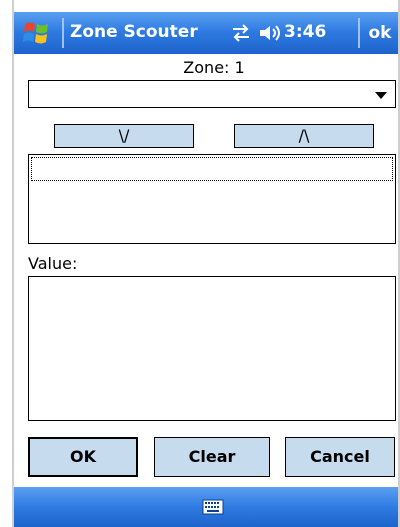  I want to click on zone-dropdown, so click(212, 94).